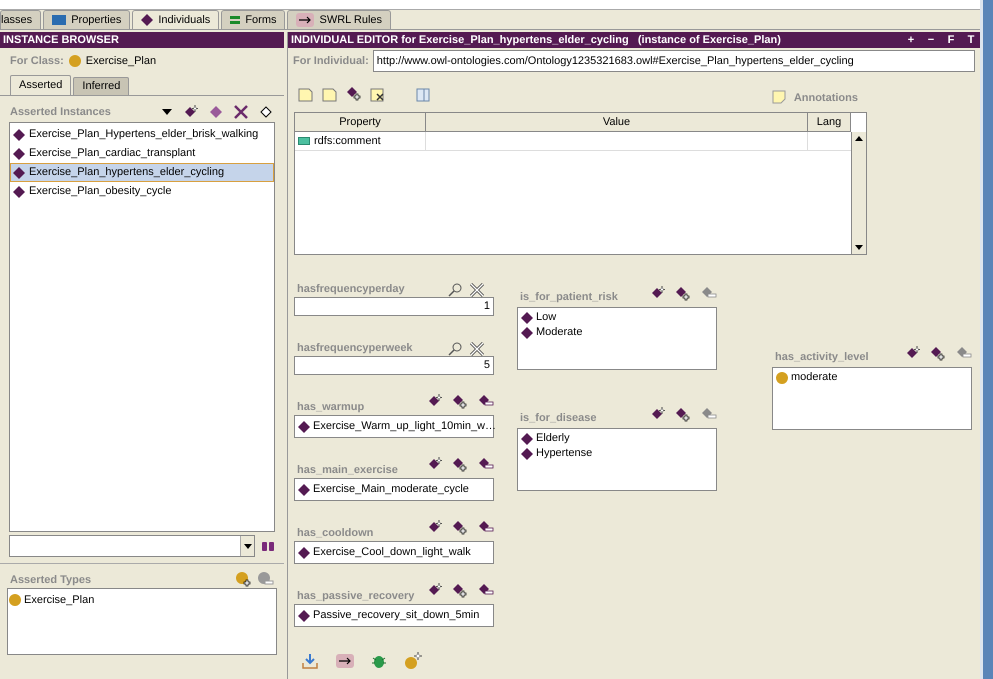  I want to click on note-icon, so click(779, 97).